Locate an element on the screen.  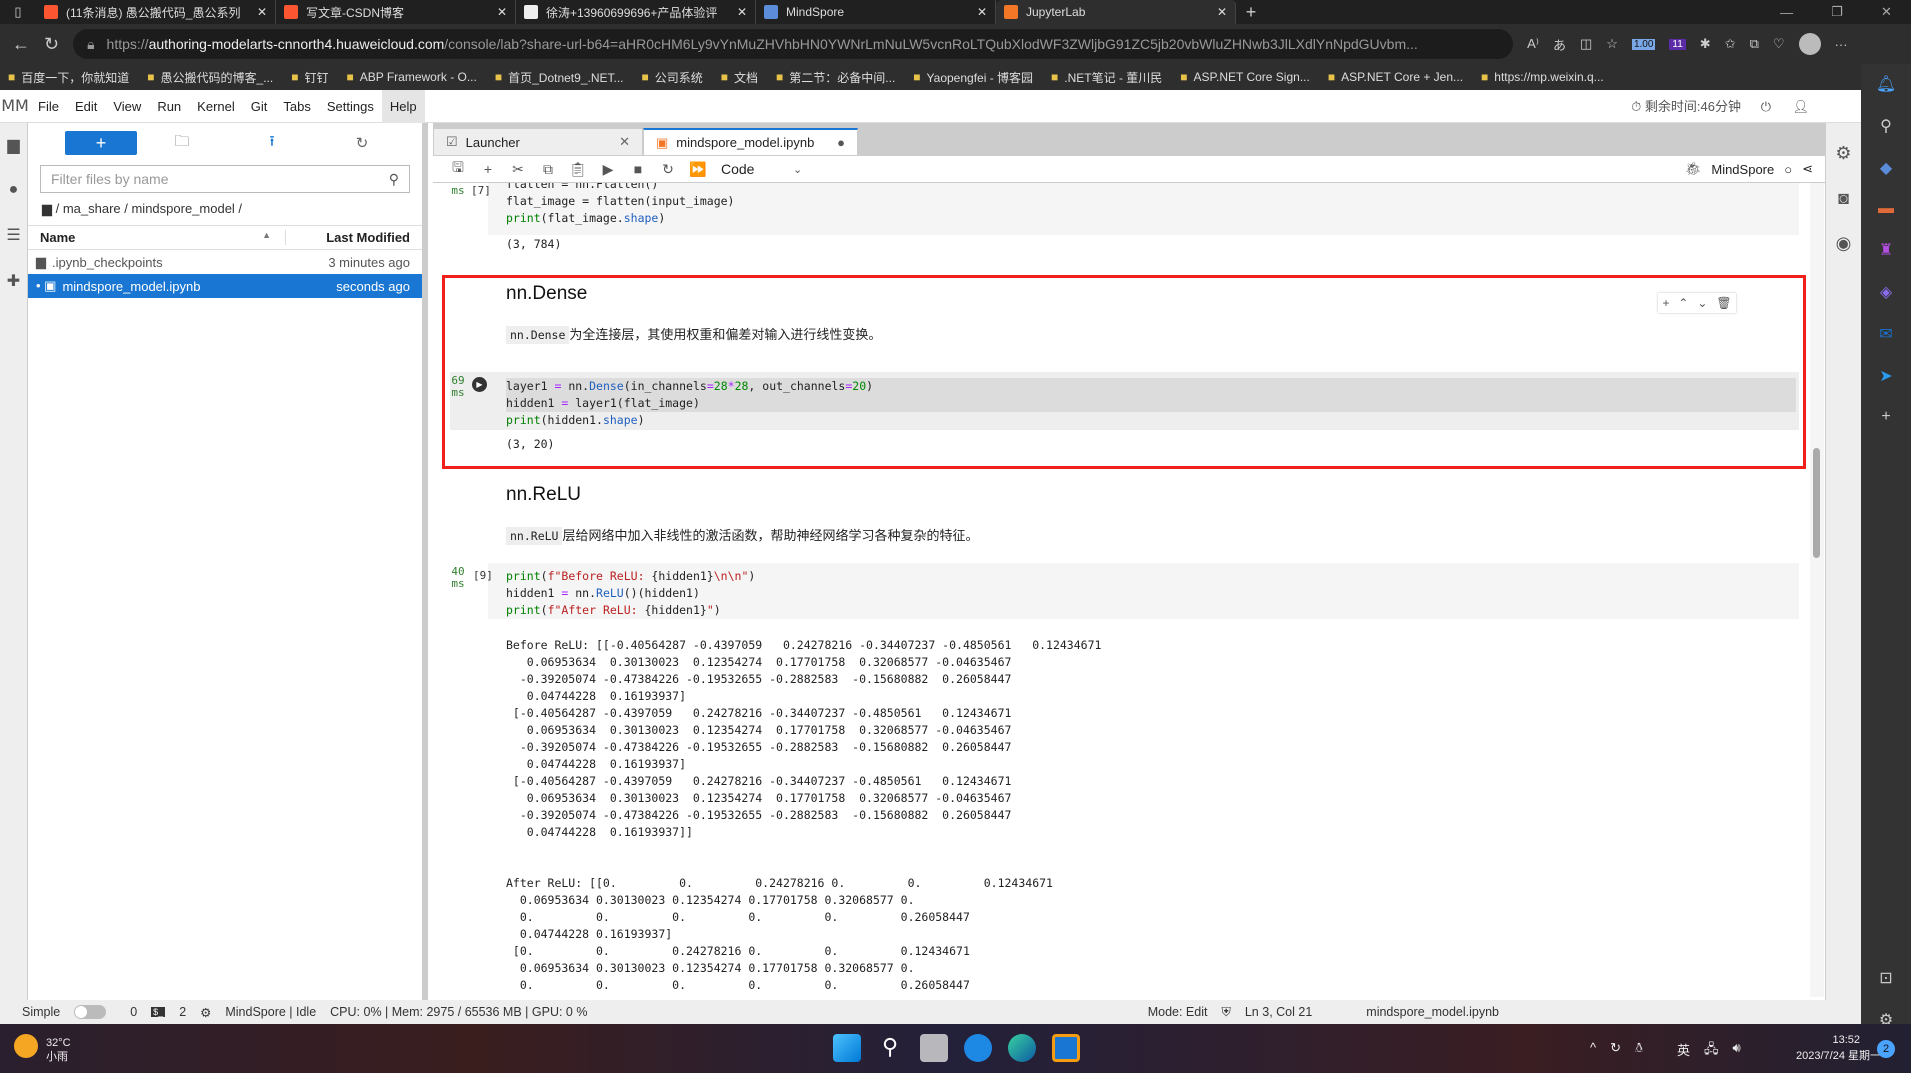
screen-capture-icon: ⊡ is located at coordinates (1885, 978).